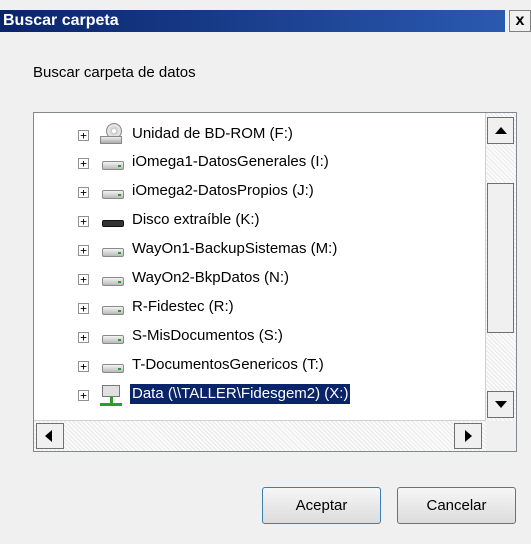  What do you see at coordinates (223, 190) in the screenshot?
I see `tree-item-label: iOmega2-DatosPropios (J:)` at bounding box center [223, 190].